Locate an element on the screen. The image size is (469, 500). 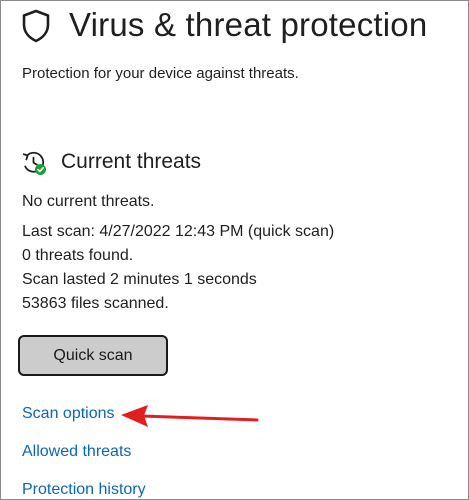
allowed-threats-link: Allowed threats is located at coordinates (76, 452).